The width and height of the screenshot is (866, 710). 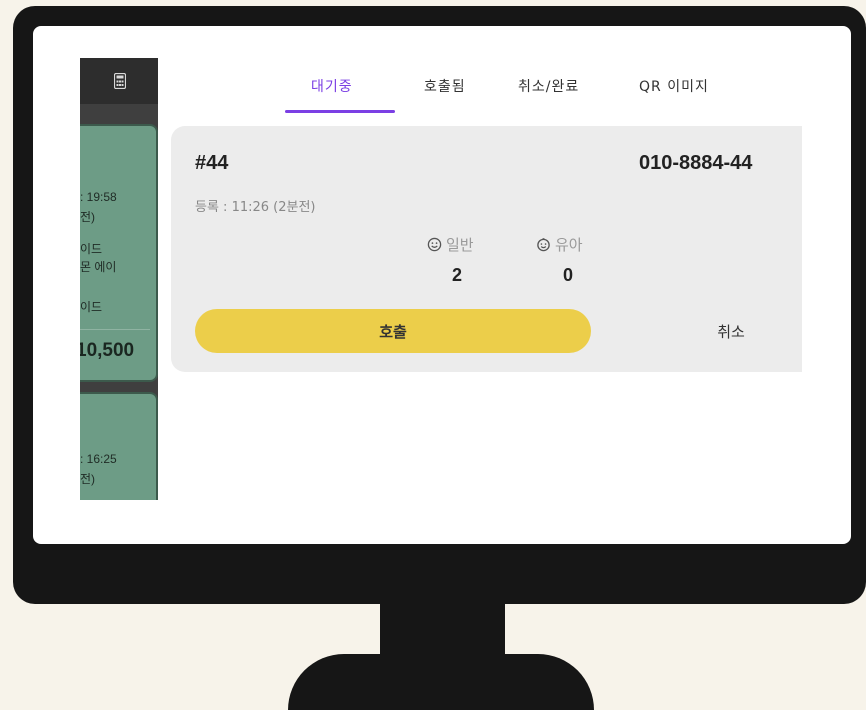 I want to click on baby-icon, so click(x=543, y=245).